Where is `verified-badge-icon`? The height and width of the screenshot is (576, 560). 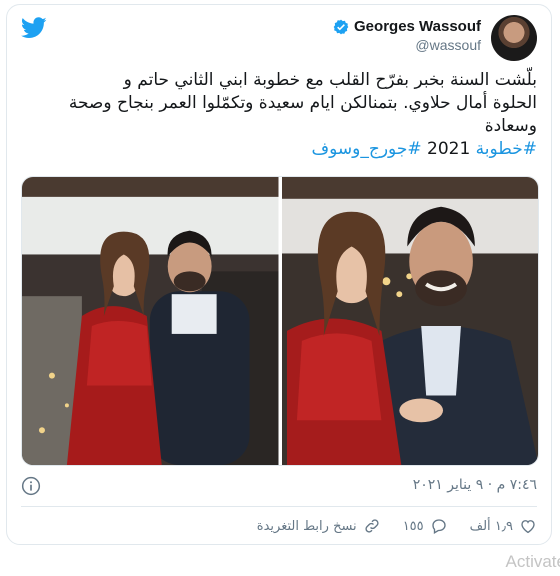
verified-badge-icon is located at coordinates (341, 26).